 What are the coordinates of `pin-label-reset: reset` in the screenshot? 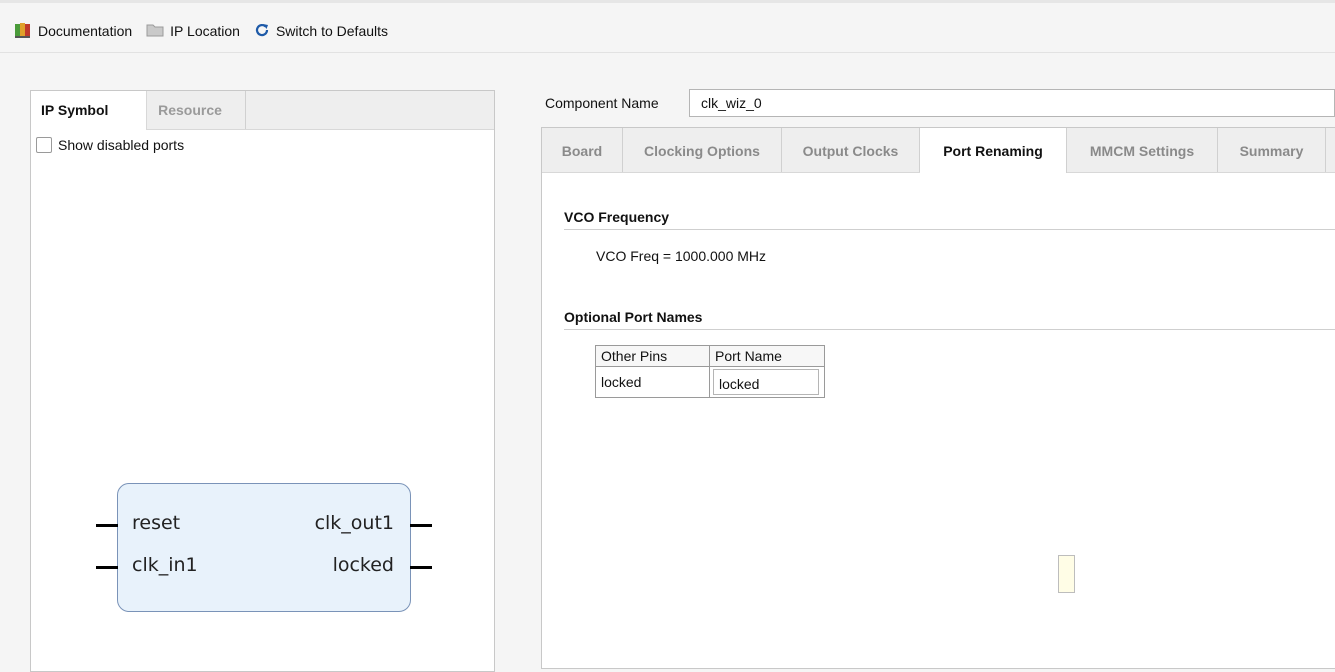 It's located at (156, 523).